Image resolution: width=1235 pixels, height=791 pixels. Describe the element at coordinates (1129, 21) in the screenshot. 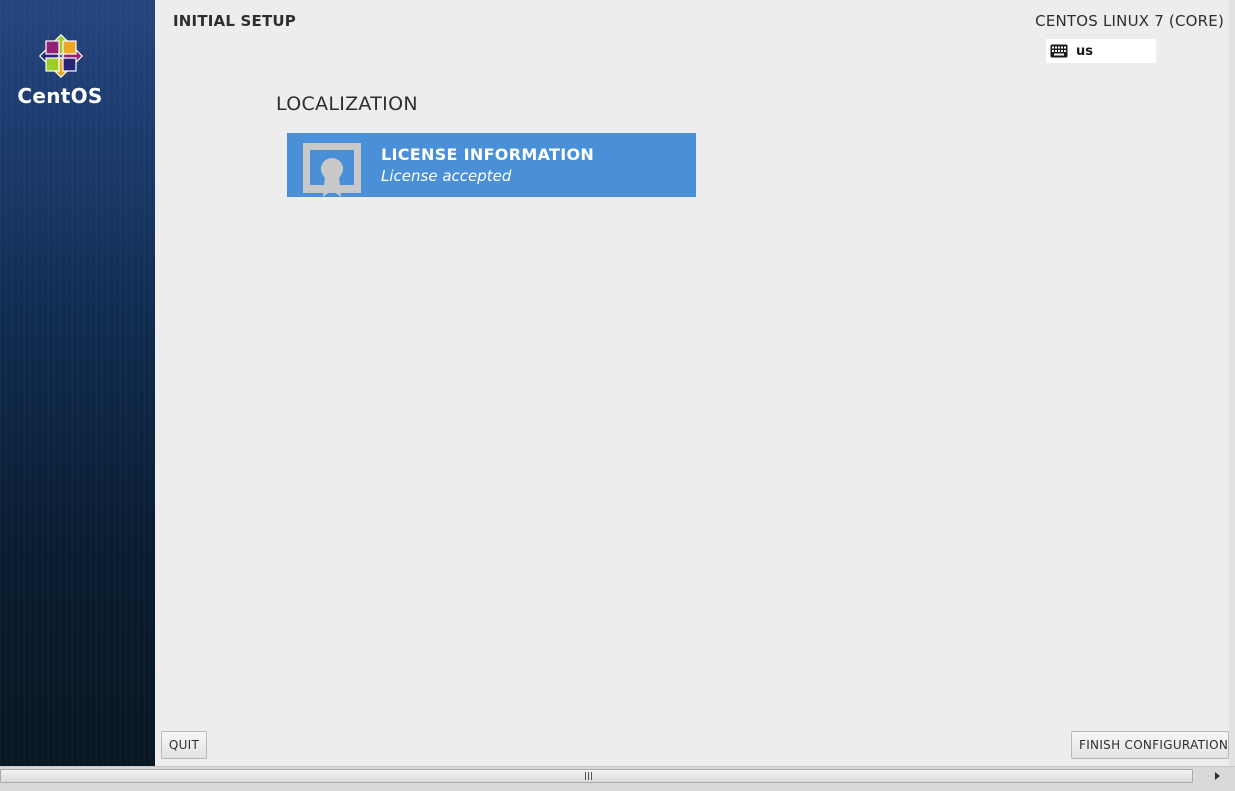

I see `product-title: CENTOS LINUX 7 (CORE)` at that location.